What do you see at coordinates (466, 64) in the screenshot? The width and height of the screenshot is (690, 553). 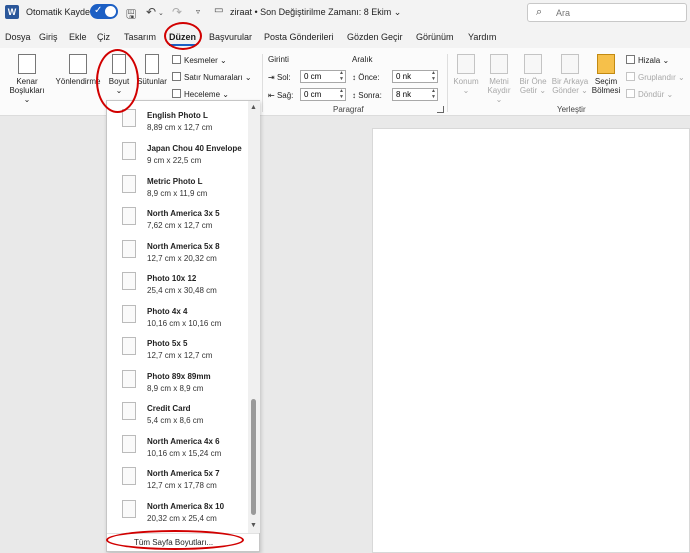 I see `position-icon` at bounding box center [466, 64].